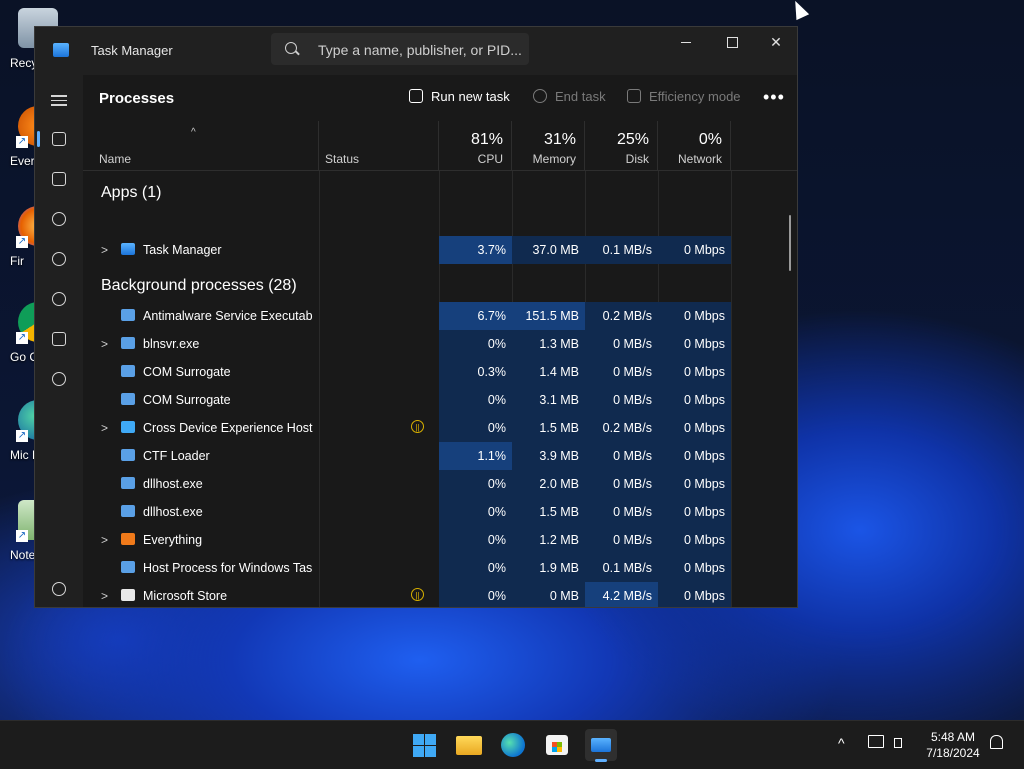 Image resolution: width=1024 pixels, height=769 pixels. What do you see at coordinates (407, 372) in the screenshot?
I see `table-row: COM Surrogate 0.3% 1.4 MB 0 MB/s 0 Mbps` at bounding box center [407, 372].